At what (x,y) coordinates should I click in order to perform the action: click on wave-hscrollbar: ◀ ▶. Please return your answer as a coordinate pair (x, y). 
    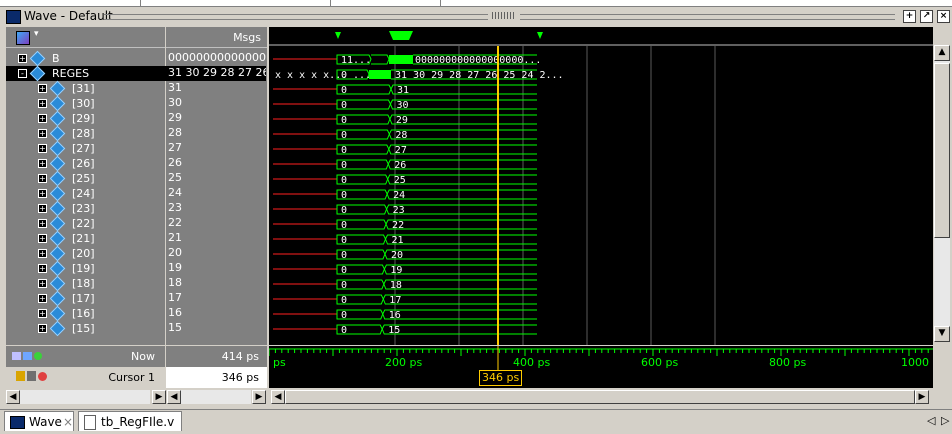
    Looking at the image, I should click on (601, 397).